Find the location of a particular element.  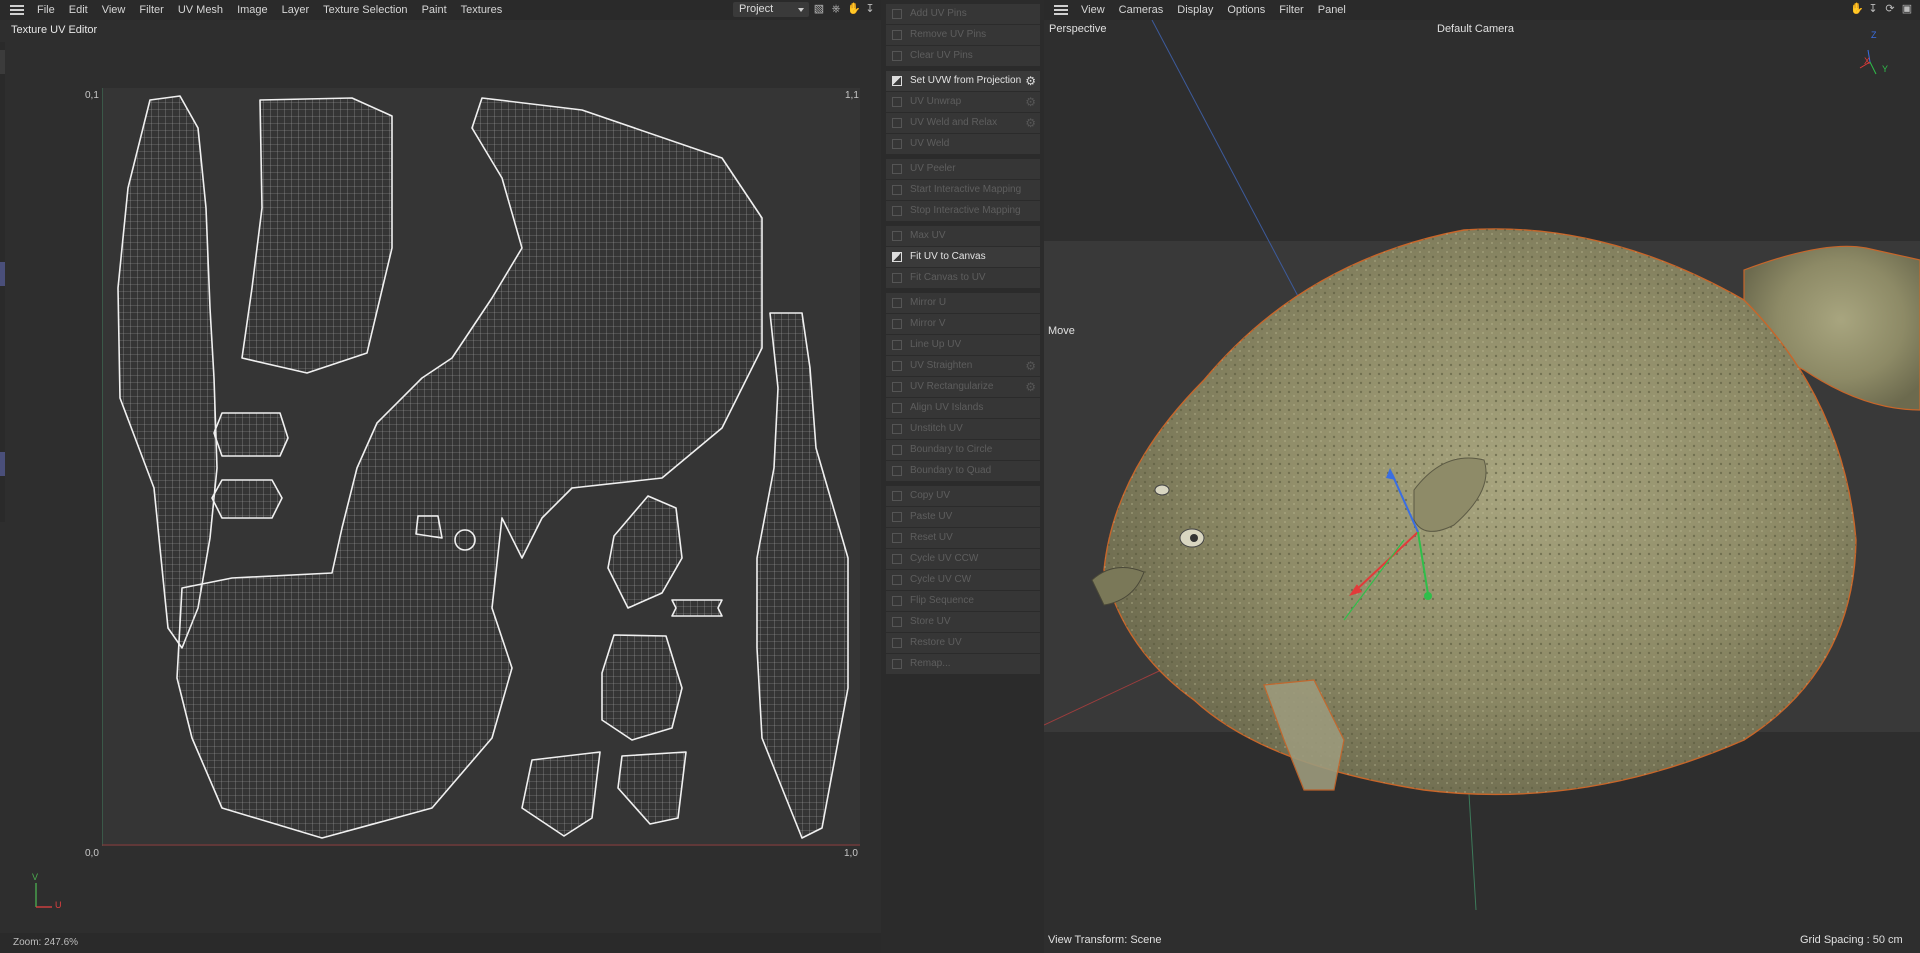

clear-uv-pins-icon is located at coordinates (897, 56).